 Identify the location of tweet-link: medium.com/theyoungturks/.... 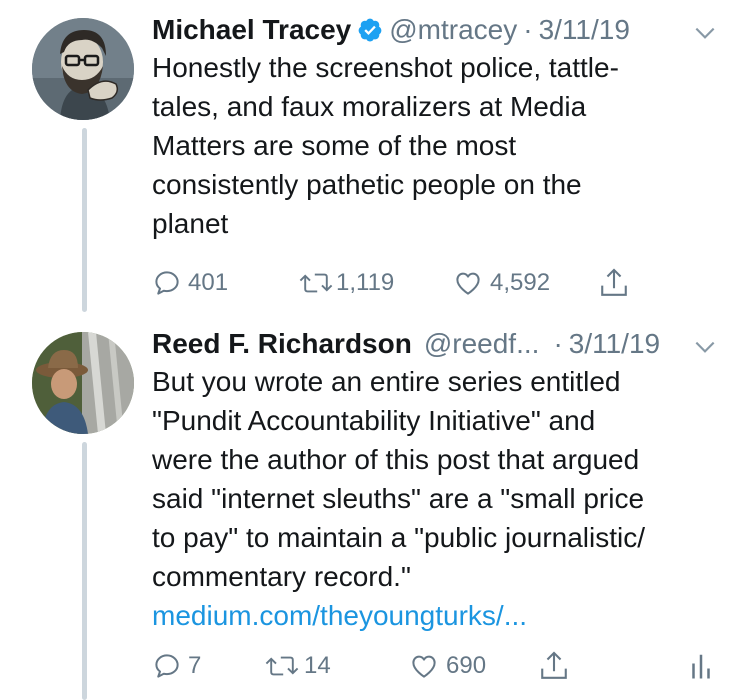
(441, 615).